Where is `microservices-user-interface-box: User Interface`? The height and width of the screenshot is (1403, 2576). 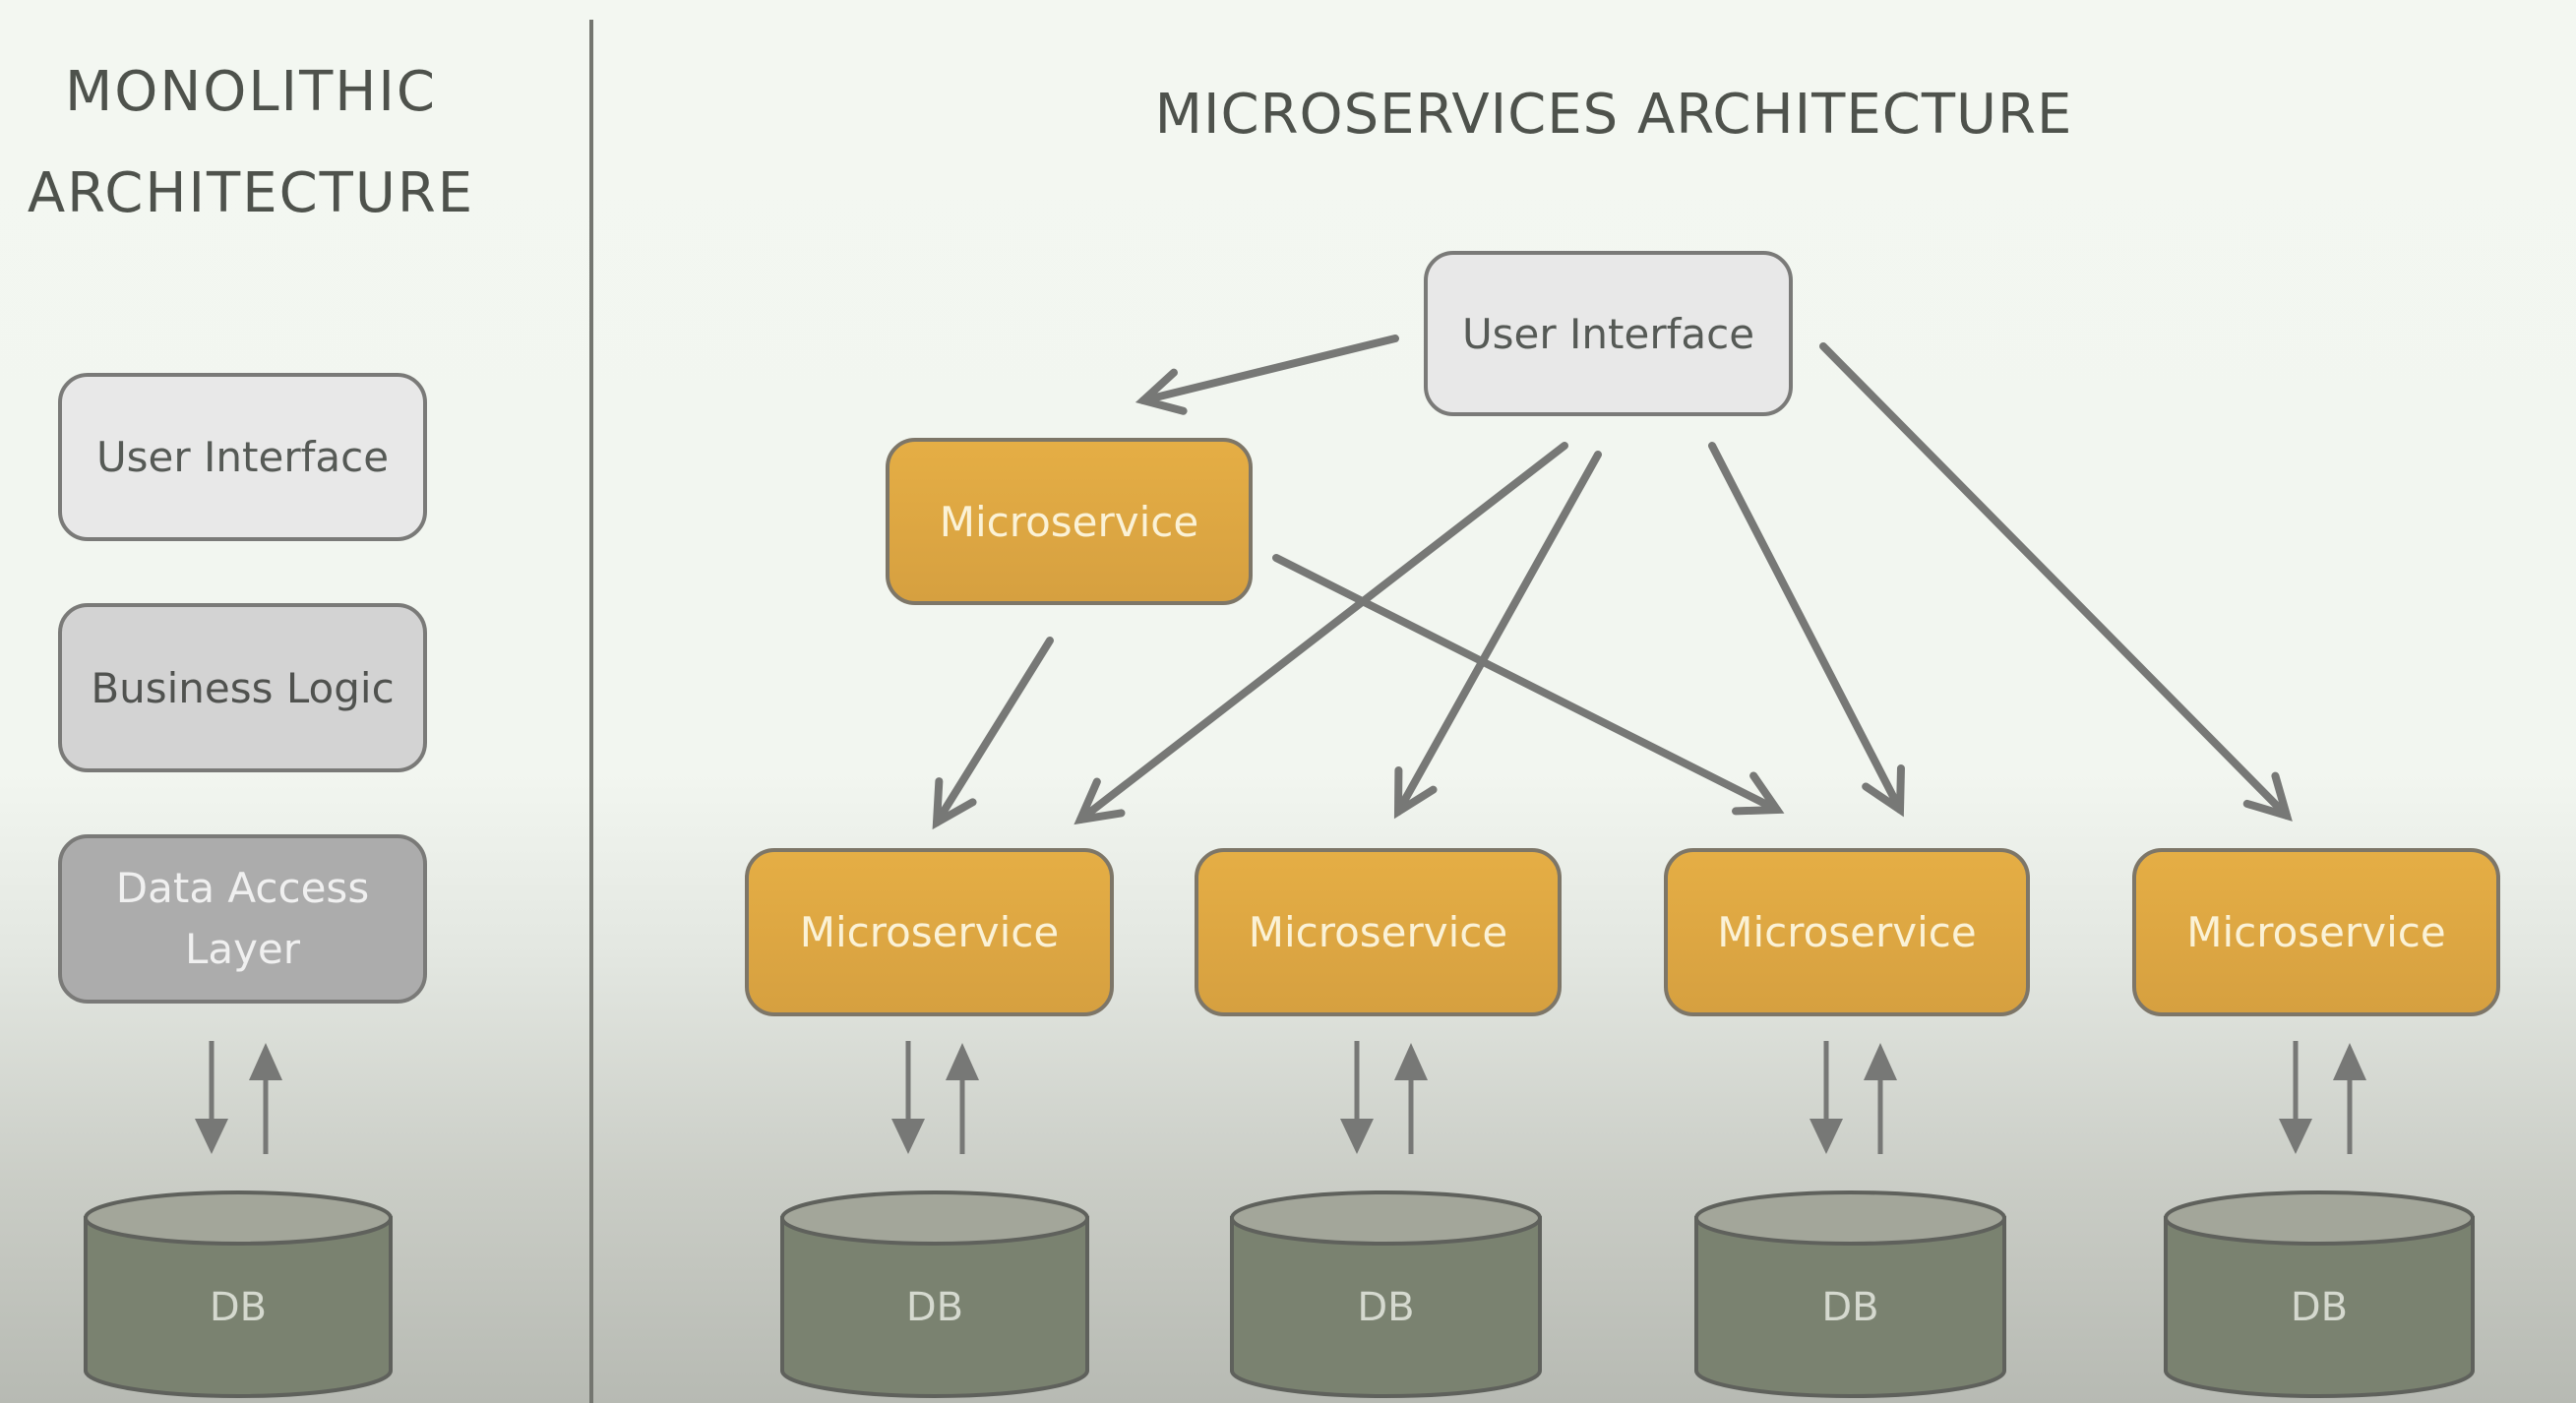 microservices-user-interface-box: User Interface is located at coordinates (1608, 333).